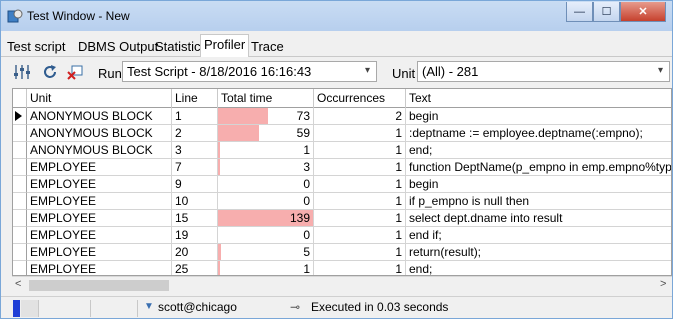 This screenshot has width=673, height=319. Describe the element at coordinates (266, 167) in the screenshot. I see `cell-total-time: 3` at that location.